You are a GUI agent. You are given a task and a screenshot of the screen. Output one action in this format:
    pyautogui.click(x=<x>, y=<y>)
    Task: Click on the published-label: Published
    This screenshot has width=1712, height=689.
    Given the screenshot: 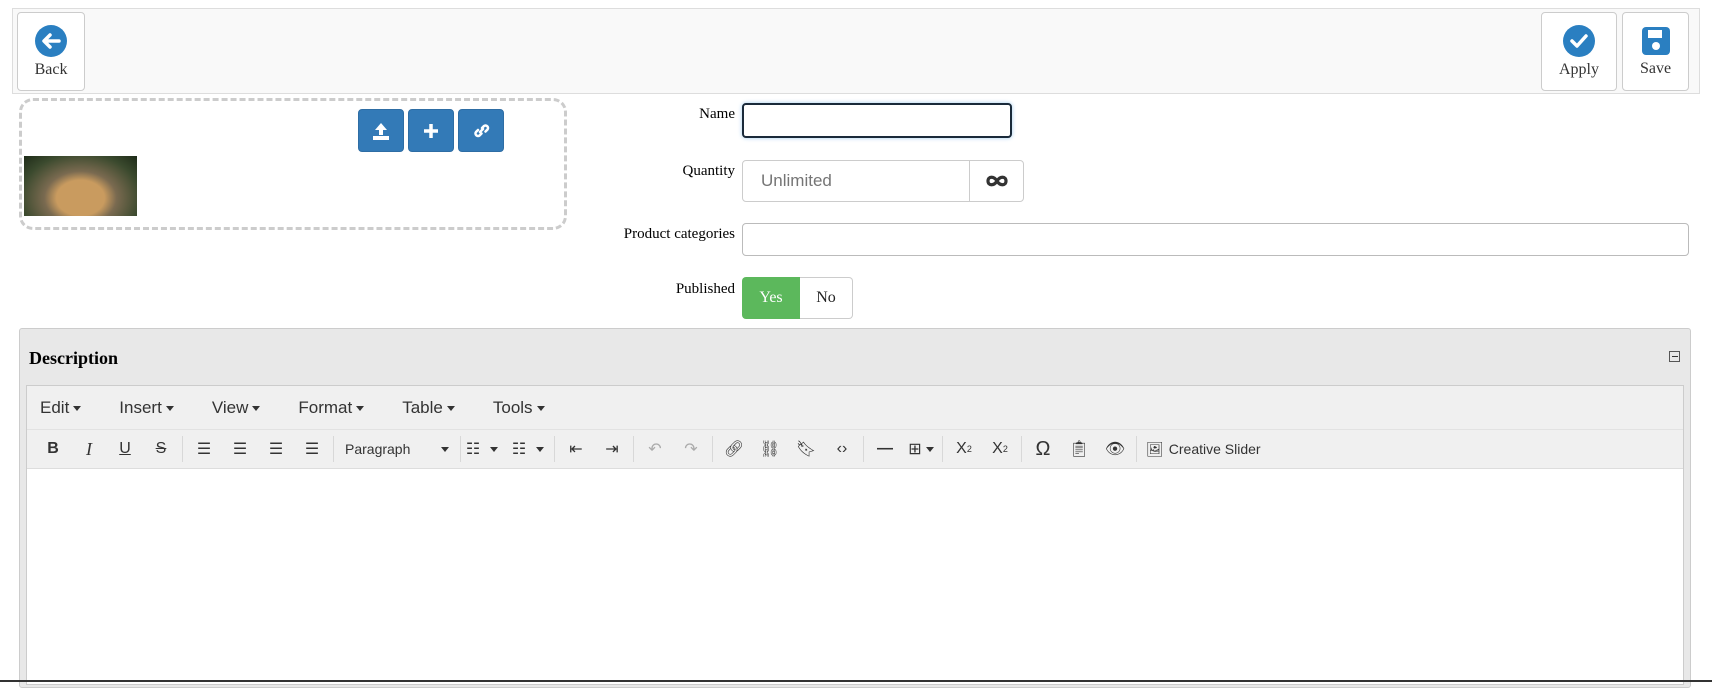 What is the action you would take?
    pyautogui.click(x=705, y=289)
    